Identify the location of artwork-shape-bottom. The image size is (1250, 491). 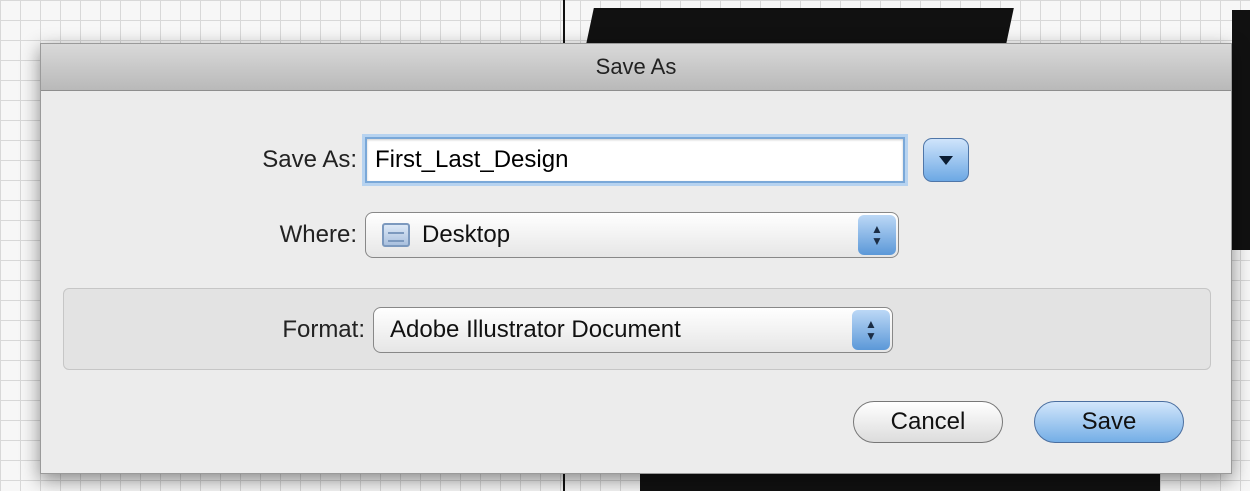
(900, 481).